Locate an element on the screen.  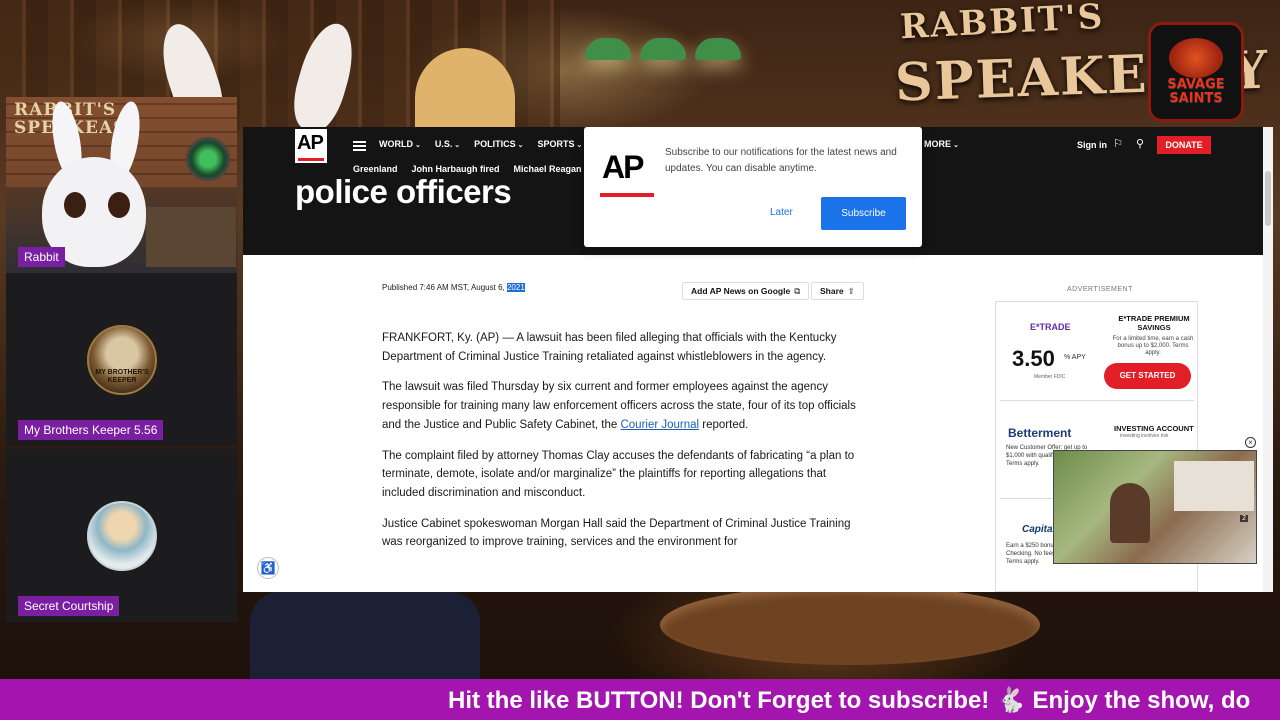
bar-table is located at coordinates (850, 625).